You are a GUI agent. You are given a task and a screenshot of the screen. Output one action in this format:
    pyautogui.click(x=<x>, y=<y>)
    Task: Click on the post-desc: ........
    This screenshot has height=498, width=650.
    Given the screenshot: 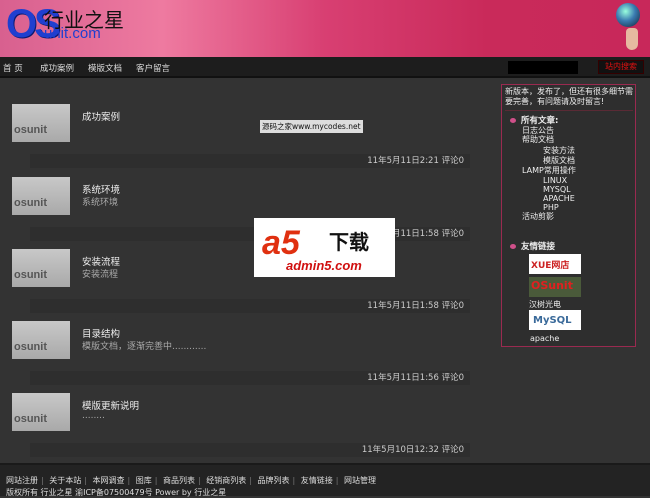 What is the action you would take?
    pyautogui.click(x=93, y=416)
    